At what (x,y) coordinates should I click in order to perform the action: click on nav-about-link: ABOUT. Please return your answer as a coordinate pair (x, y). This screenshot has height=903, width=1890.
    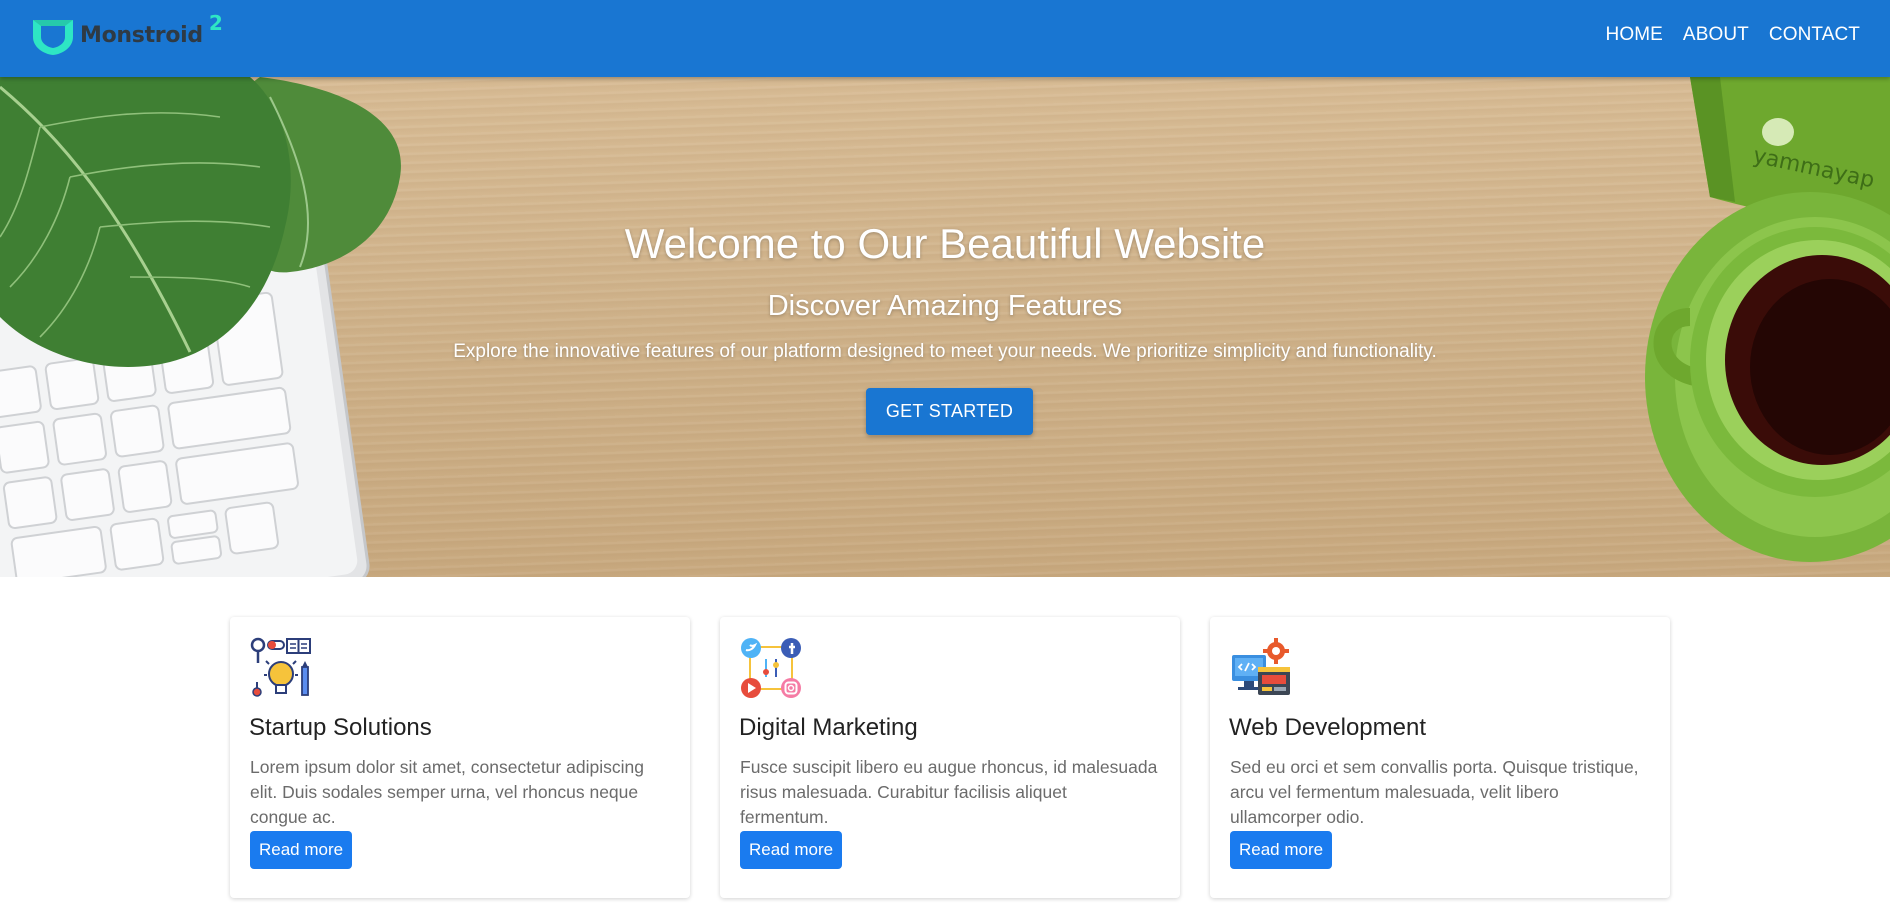
    Looking at the image, I should click on (1716, 35).